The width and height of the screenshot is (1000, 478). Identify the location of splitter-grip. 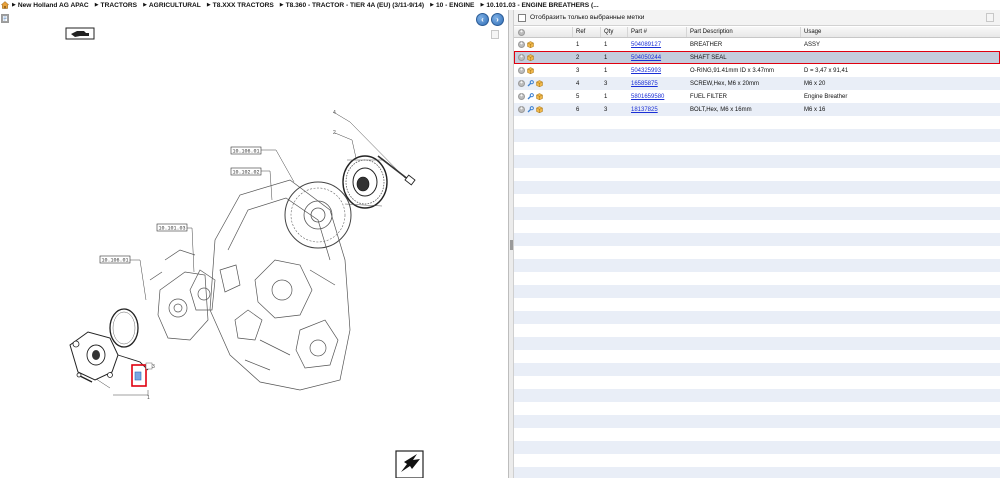
(511, 245).